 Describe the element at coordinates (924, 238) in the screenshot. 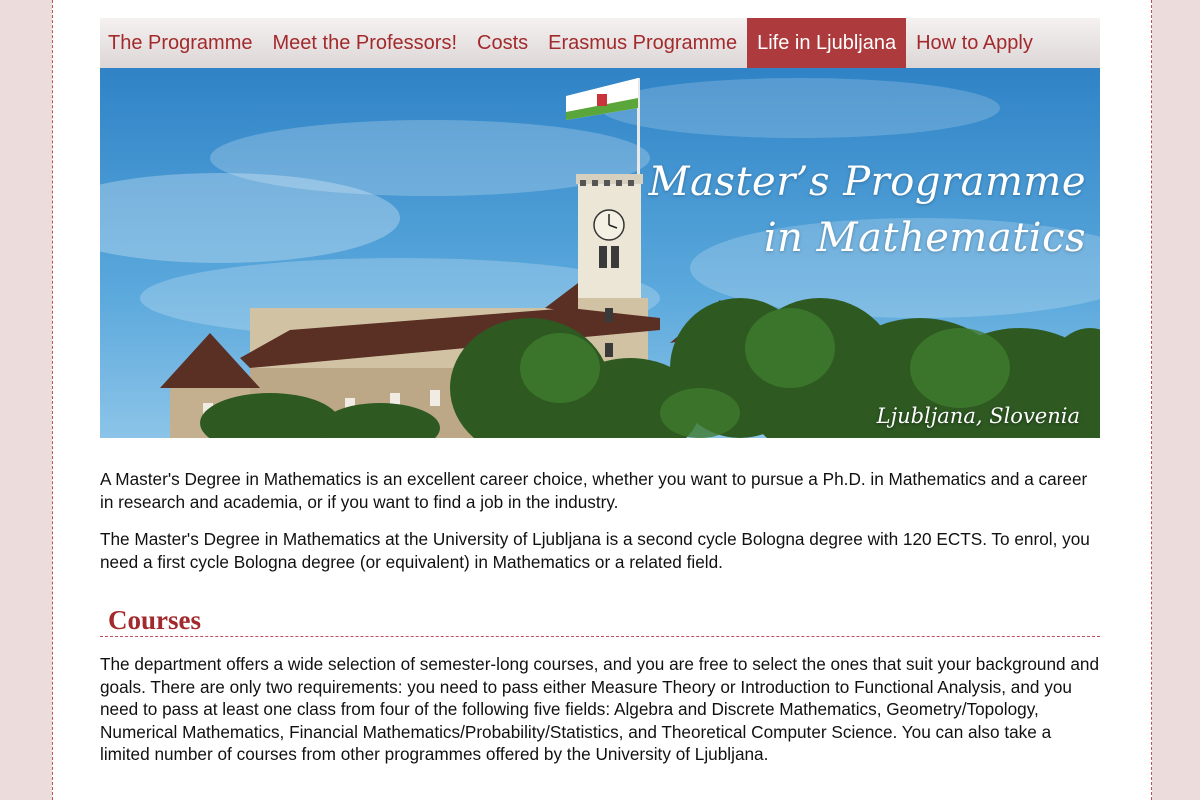

I see `hero-title-line-2: in Mathematics` at that location.